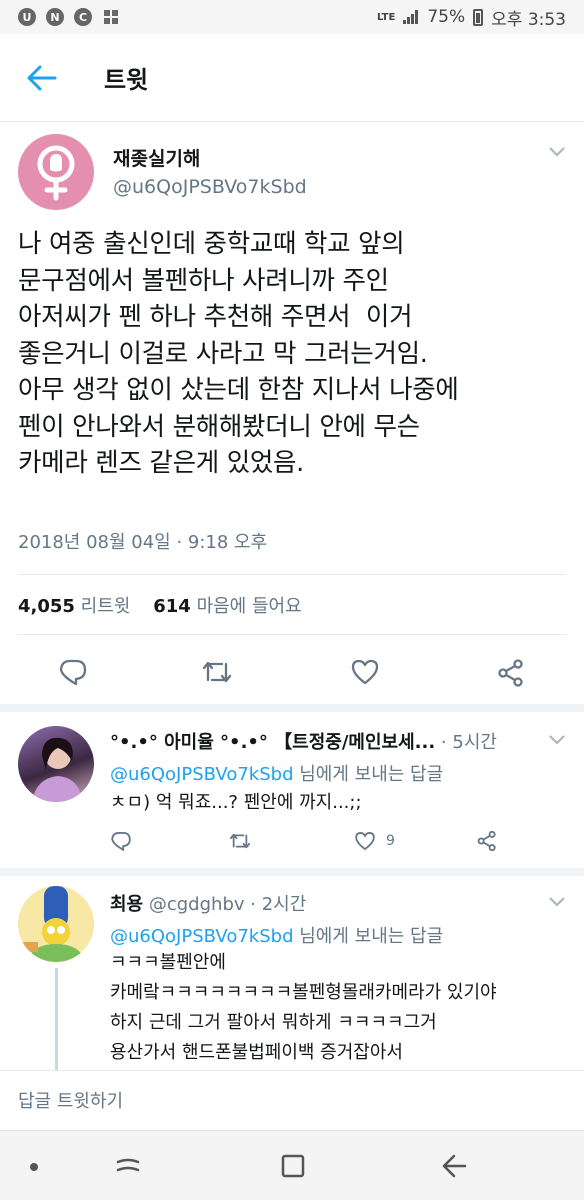 This screenshot has width=584, height=1200. I want to click on like-label: 마음에 들어요, so click(249, 606).